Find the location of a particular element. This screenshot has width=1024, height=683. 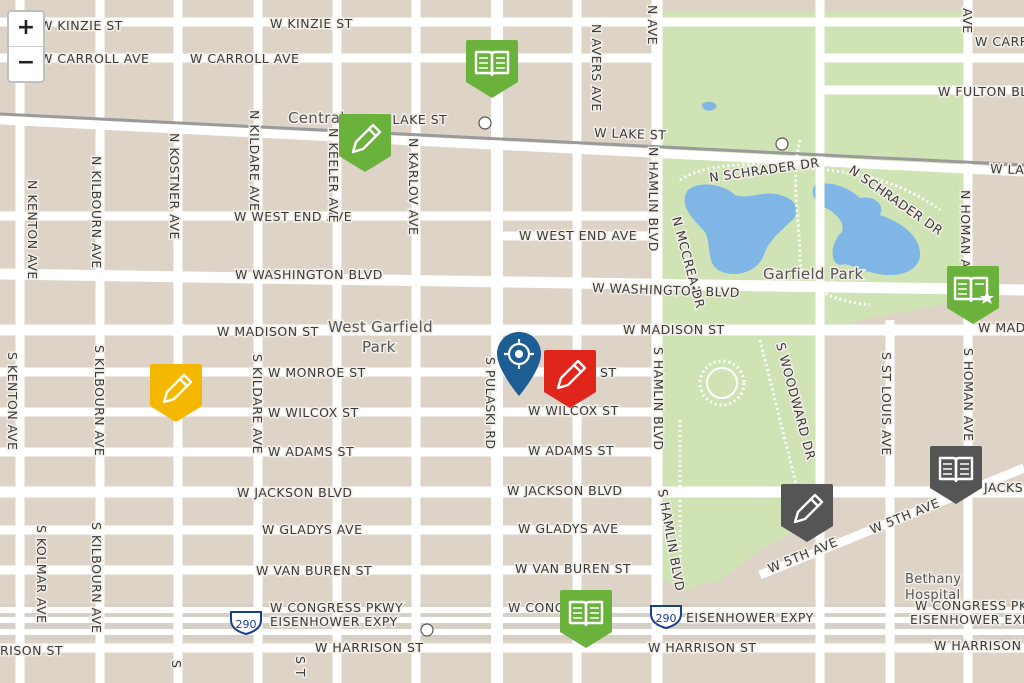

label-st-louis-south: S ST LOUIS AVE is located at coordinates (886, 404).